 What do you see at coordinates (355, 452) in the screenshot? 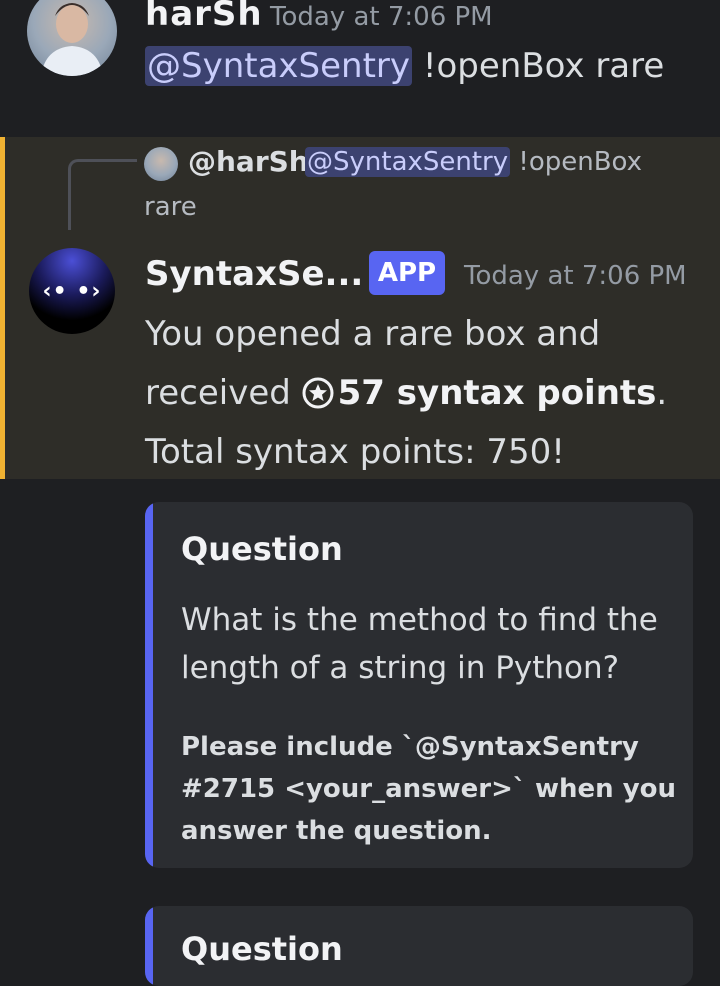
I see `content-line-3: Total syntax points: 750!` at bounding box center [355, 452].